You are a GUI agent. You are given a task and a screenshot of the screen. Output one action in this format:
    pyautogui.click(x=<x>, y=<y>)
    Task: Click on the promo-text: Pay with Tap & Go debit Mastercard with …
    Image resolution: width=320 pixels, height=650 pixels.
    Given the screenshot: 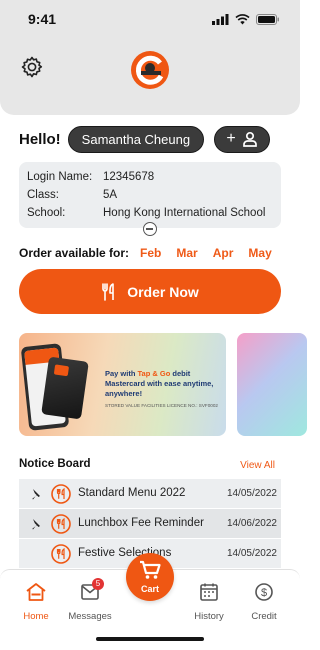 What is the action you would take?
    pyautogui.click(x=164, y=384)
    